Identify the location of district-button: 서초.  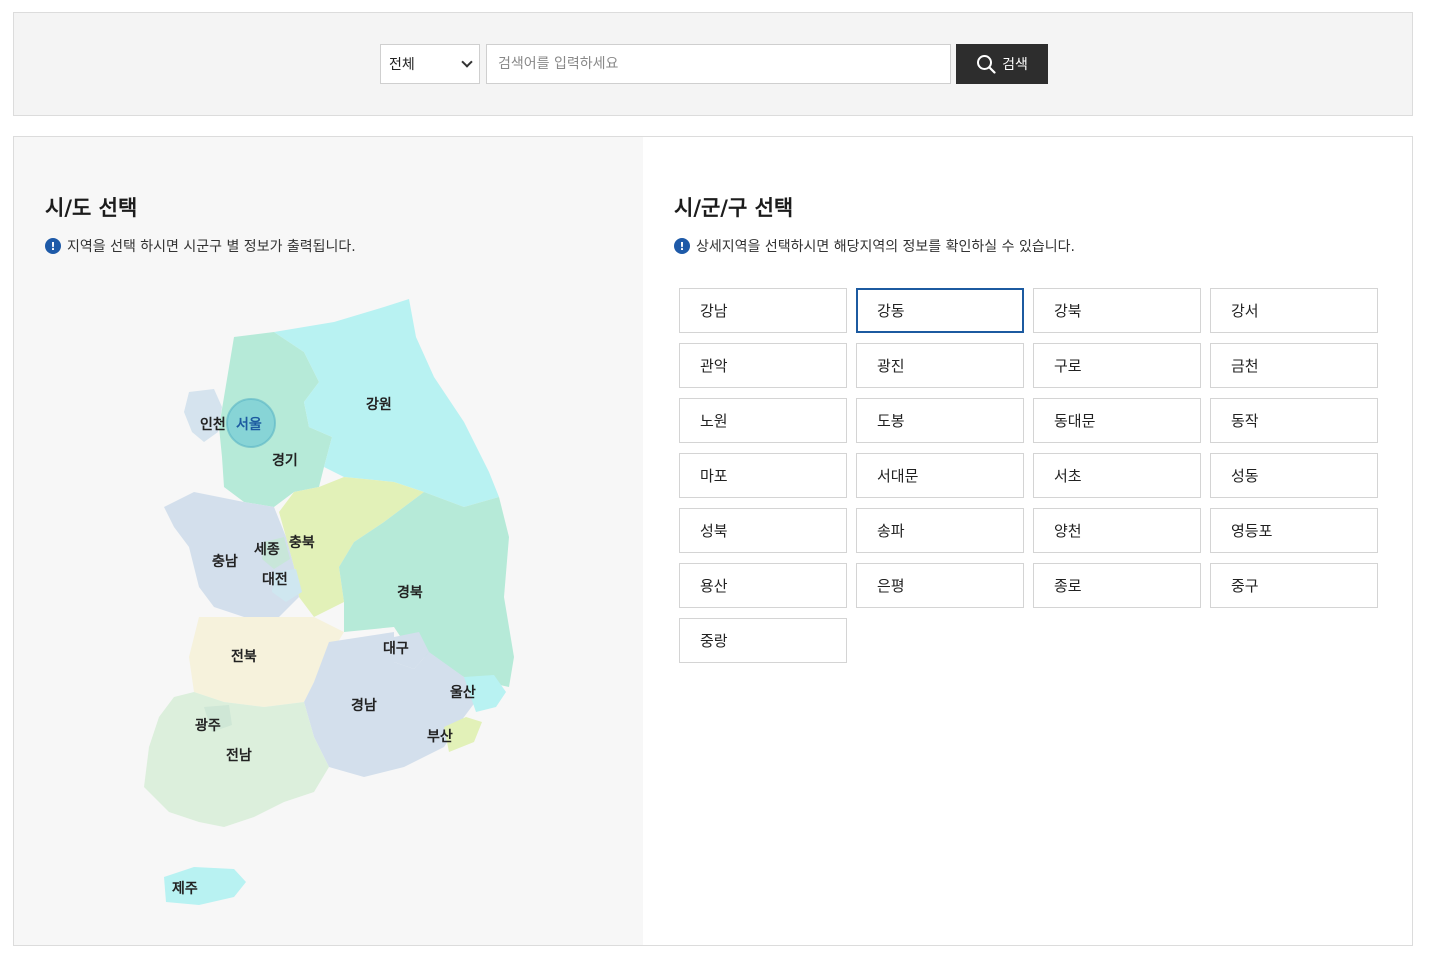
(1117, 475).